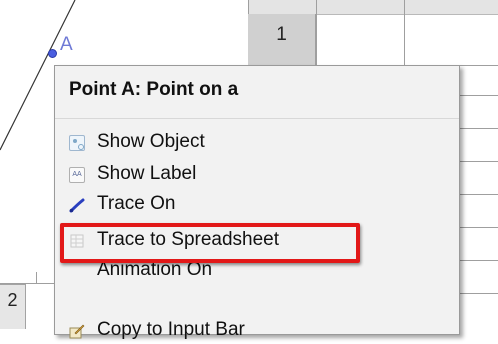 Image resolution: width=498 pixels, height=344 pixels. What do you see at coordinates (77, 175) in the screenshot?
I see `show-label-icon: AA` at bounding box center [77, 175].